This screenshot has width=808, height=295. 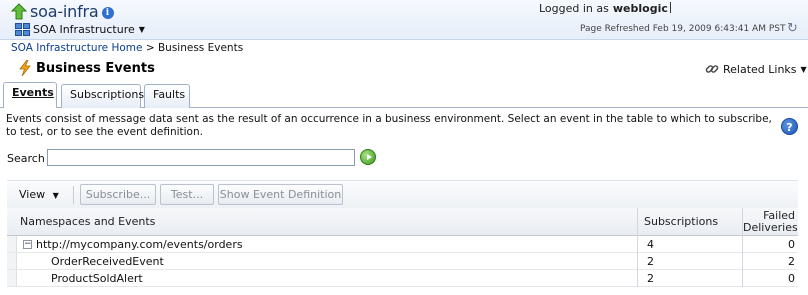 I want to click on table-row: − http://mycompany.com/events/orders 4 0, so click(x=402, y=244).